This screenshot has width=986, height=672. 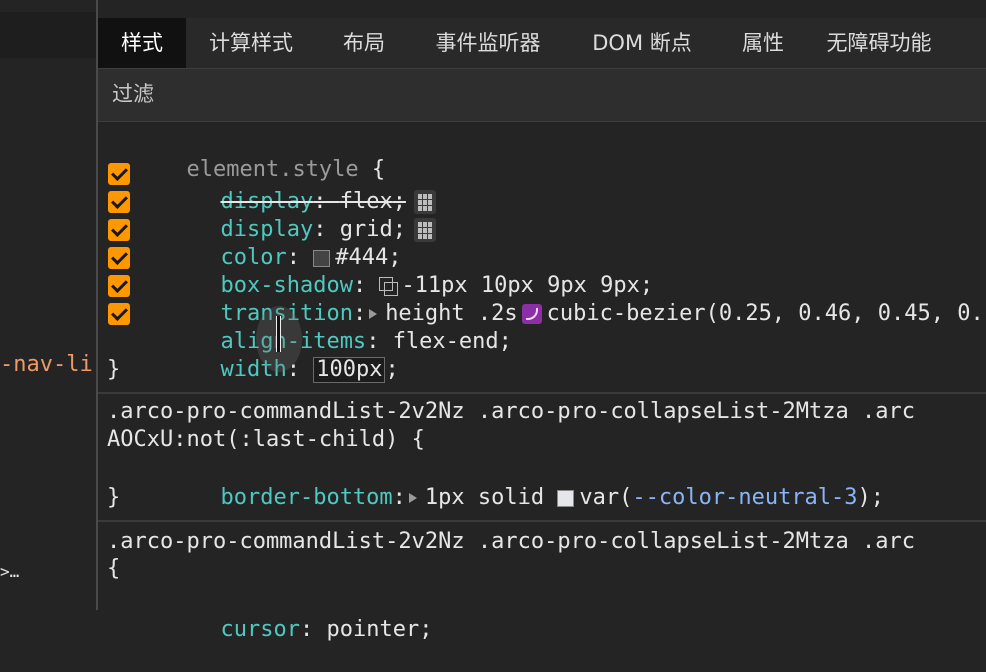 I want to click on elements-tree-top-strip, so click(x=48, y=35).